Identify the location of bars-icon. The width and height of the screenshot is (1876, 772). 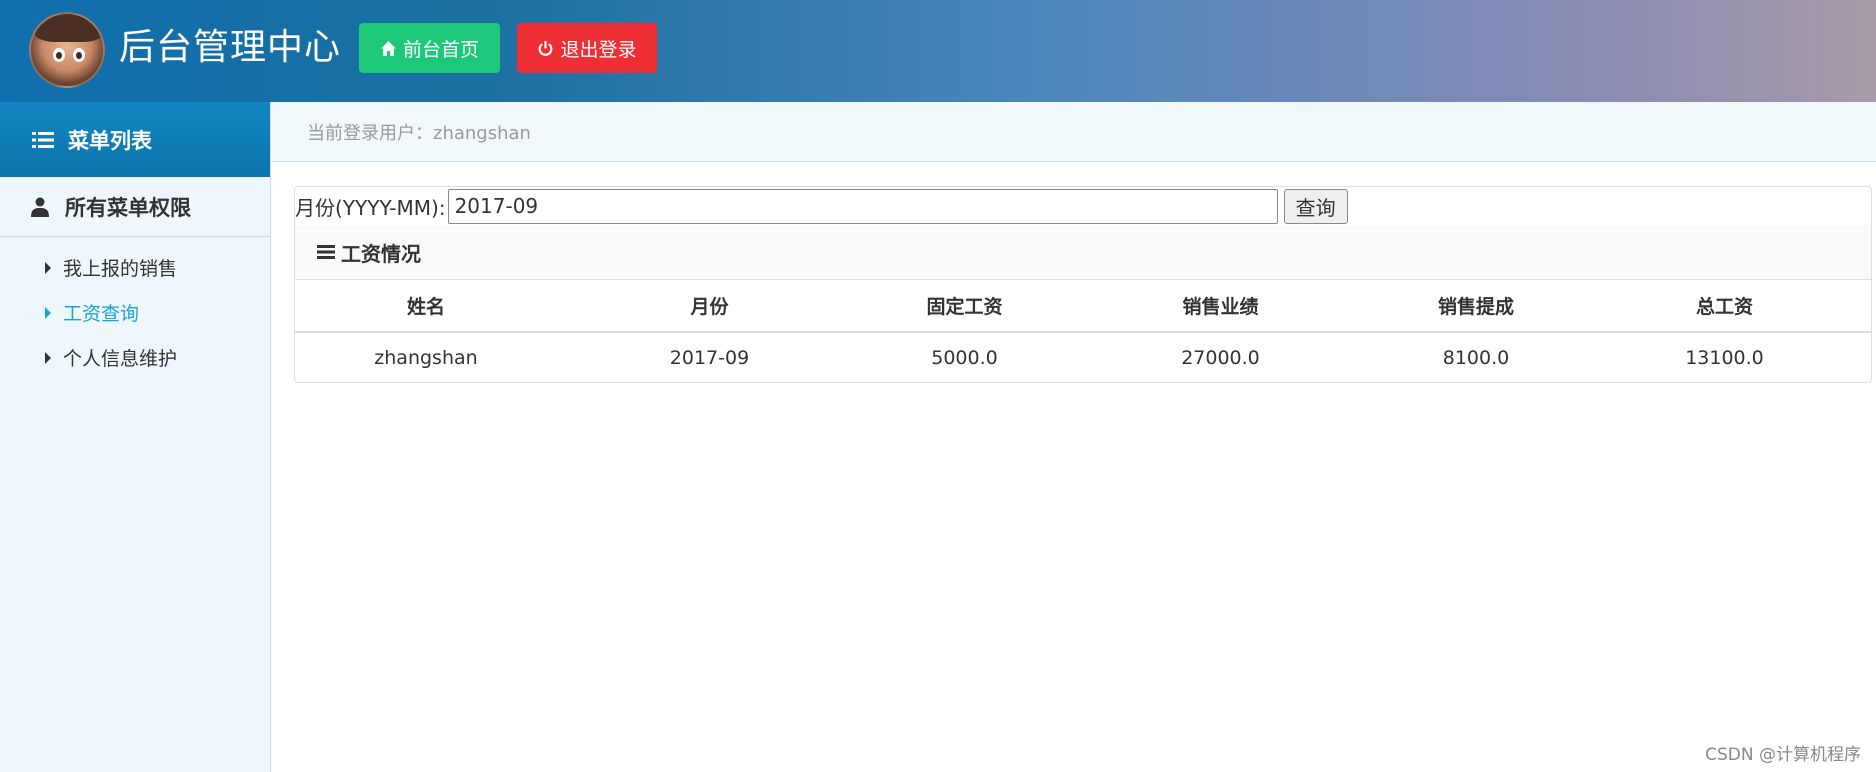
(326, 252).